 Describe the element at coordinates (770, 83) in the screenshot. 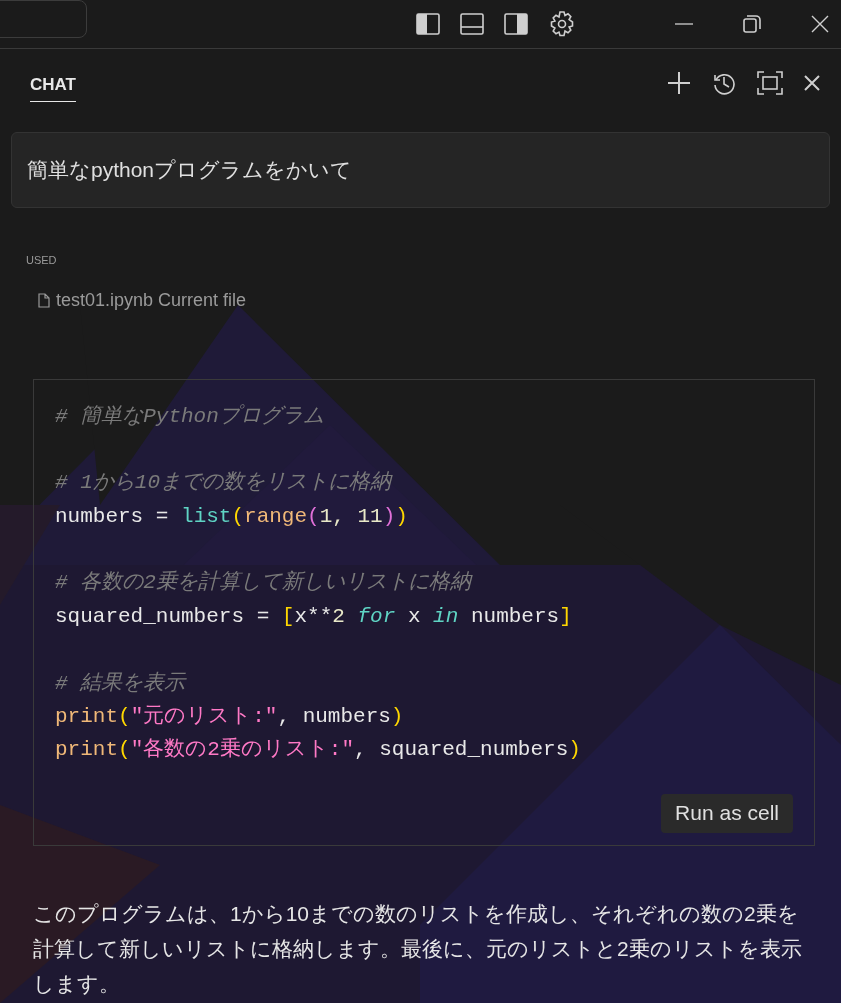

I see `maximize-icon` at that location.